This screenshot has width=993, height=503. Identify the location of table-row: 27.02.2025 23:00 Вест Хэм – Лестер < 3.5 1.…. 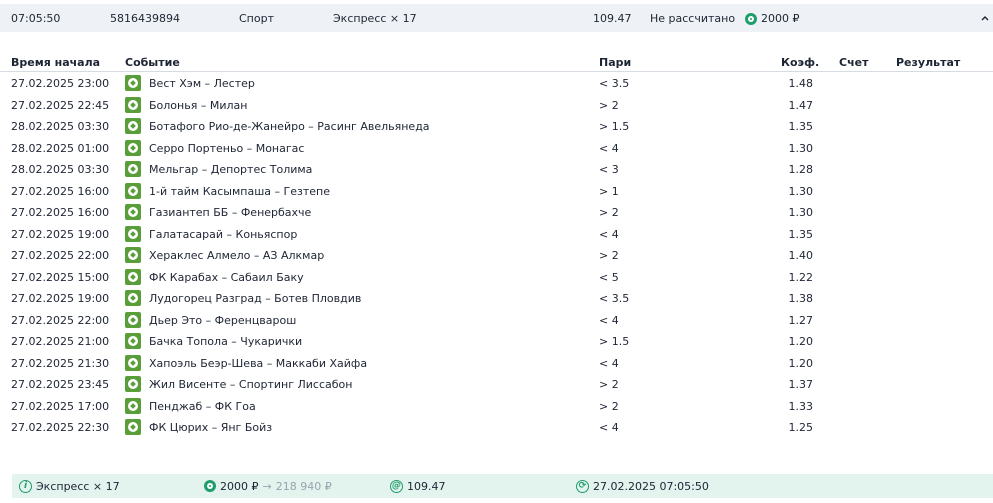
(496, 83).